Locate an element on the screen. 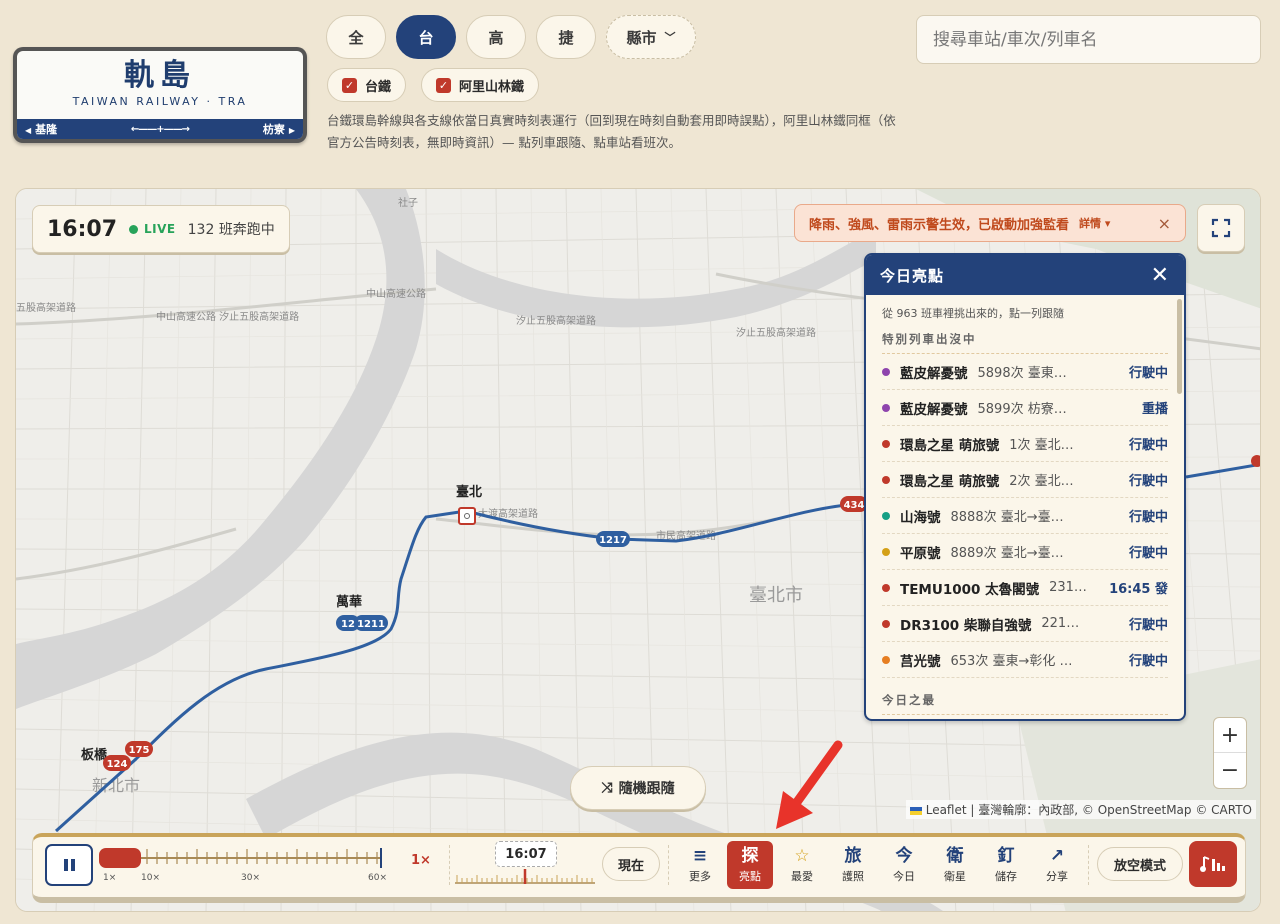 The width and height of the screenshot is (1280, 924). section-special-trains: 特別列車出沒中 is located at coordinates (1025, 337).